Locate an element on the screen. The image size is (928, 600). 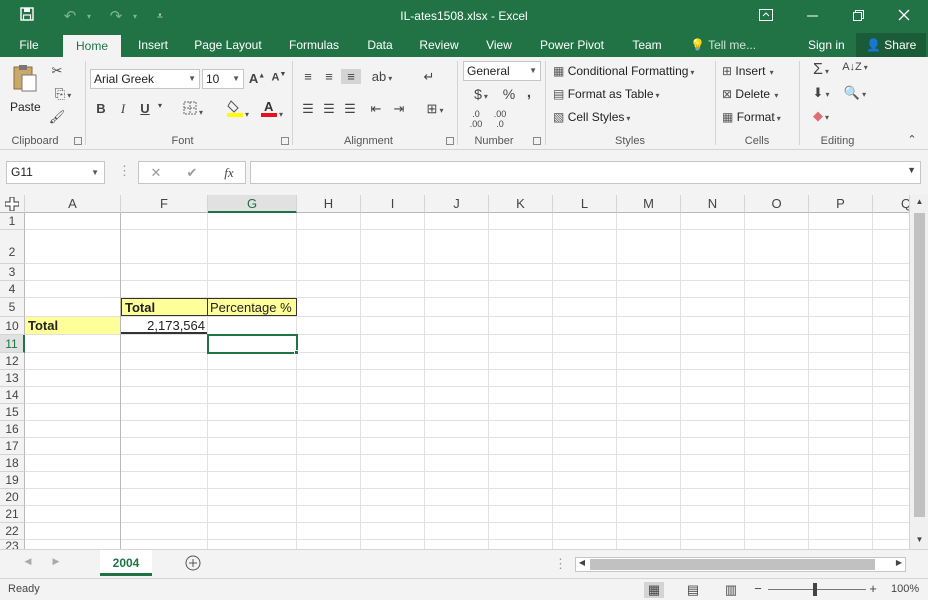
clipboard-launcher-icon is located at coordinates (78, 141).